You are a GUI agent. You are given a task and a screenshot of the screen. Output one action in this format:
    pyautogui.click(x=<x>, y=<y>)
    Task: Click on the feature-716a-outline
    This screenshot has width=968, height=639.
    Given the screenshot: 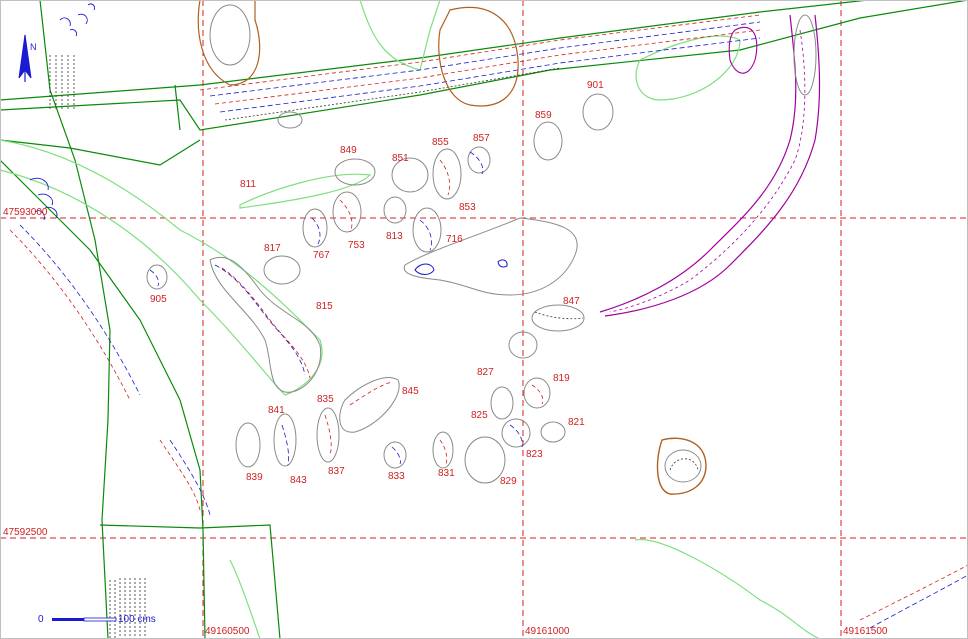 What is the action you would take?
    pyautogui.click(x=427, y=230)
    